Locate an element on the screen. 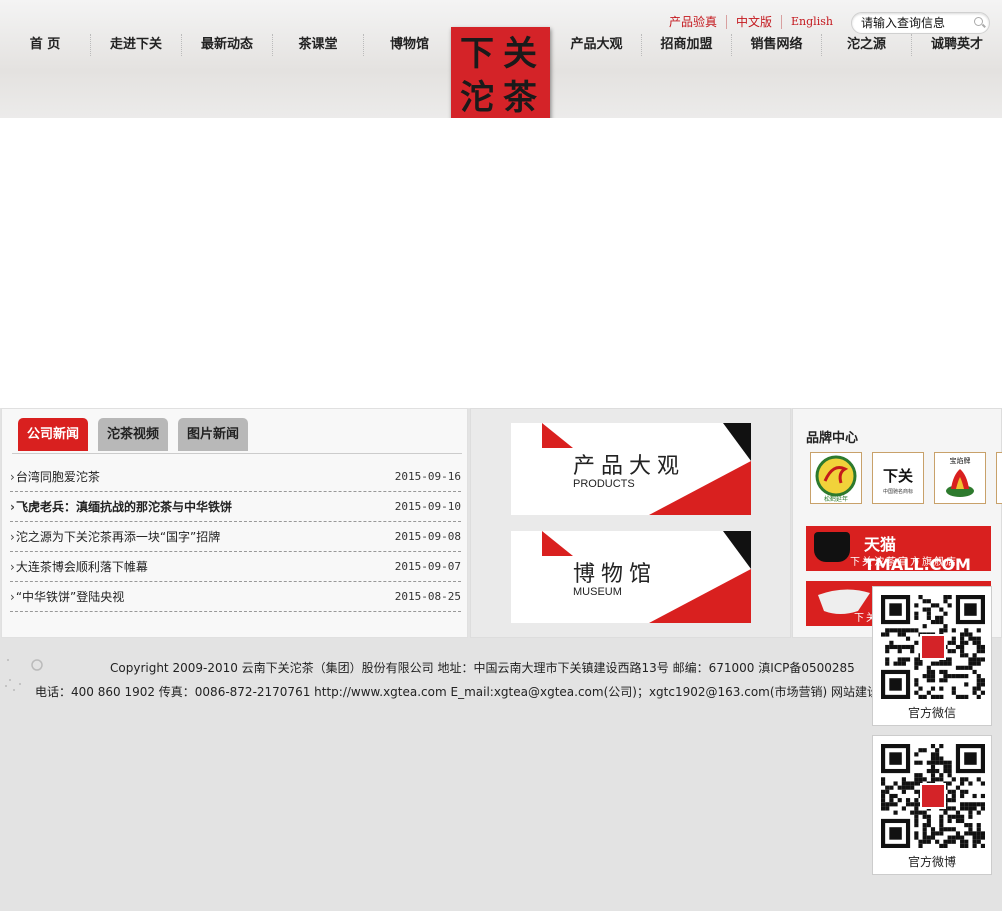 The height and width of the screenshot is (911, 1002). brand-logo-more is located at coordinates (999, 478).